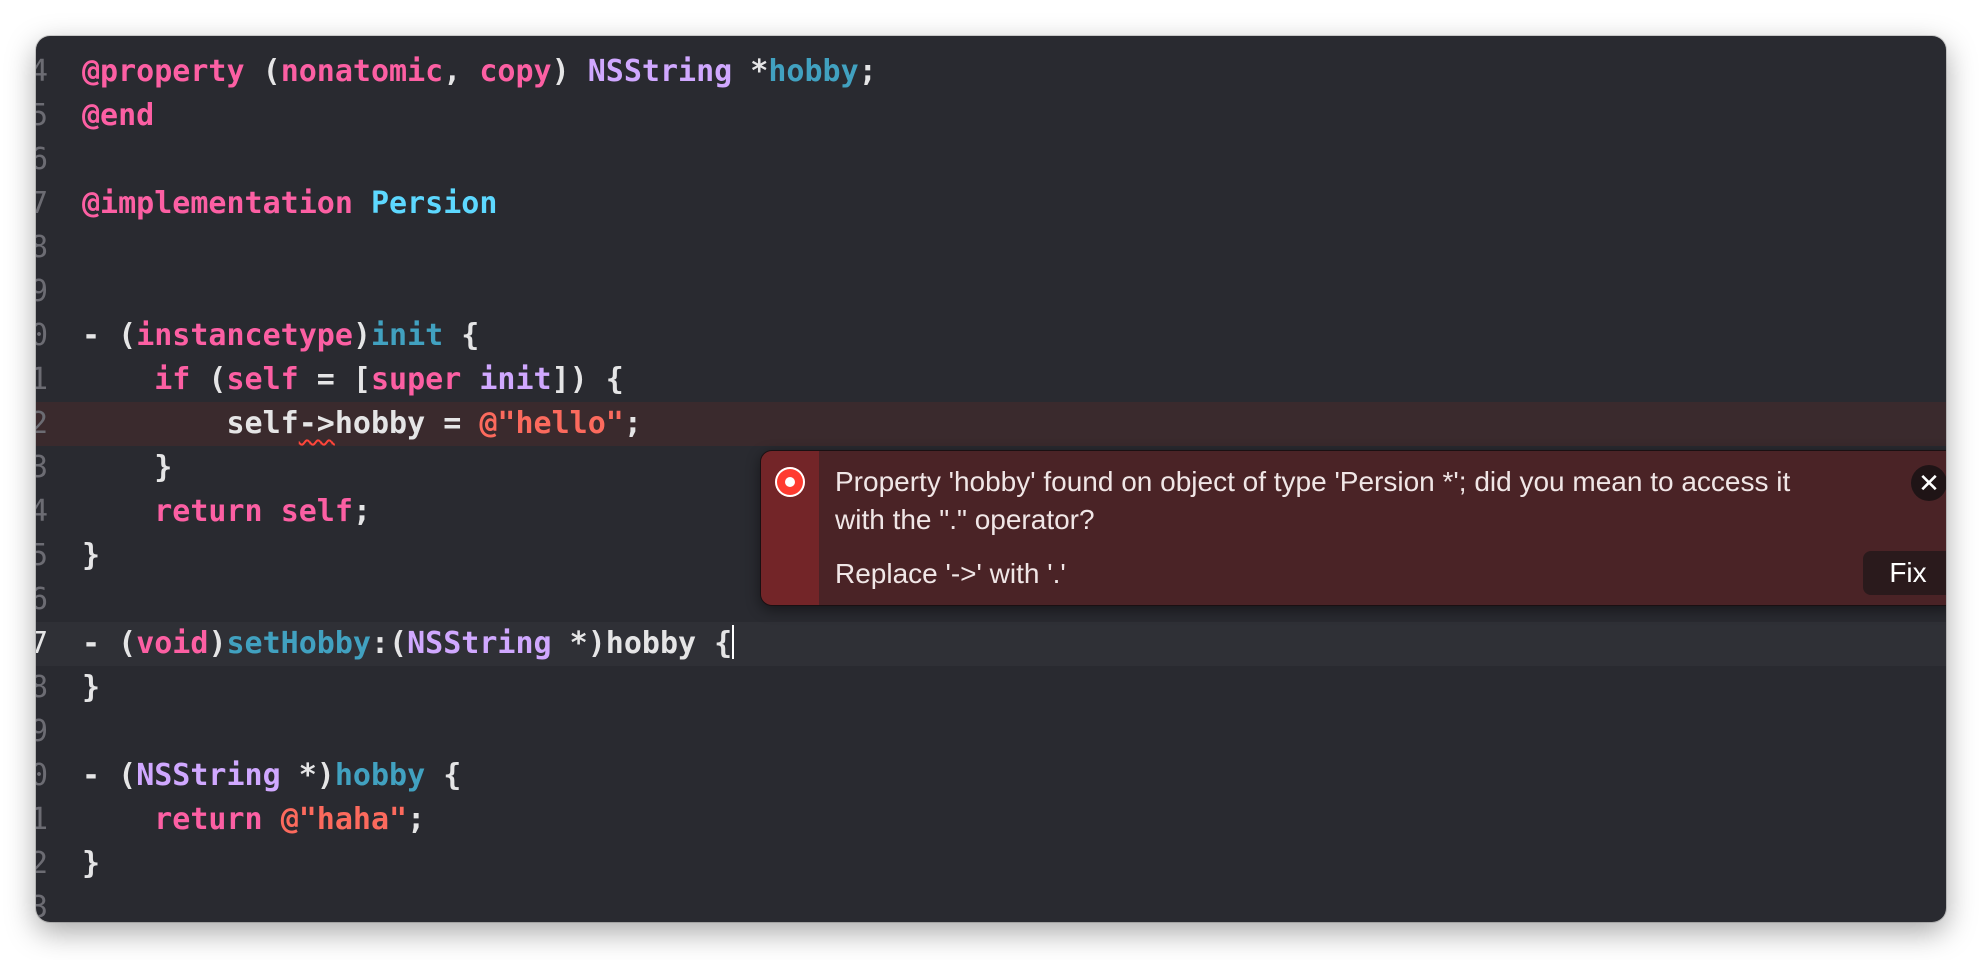 The width and height of the screenshot is (1982, 960). I want to click on error-icon, so click(790, 482).